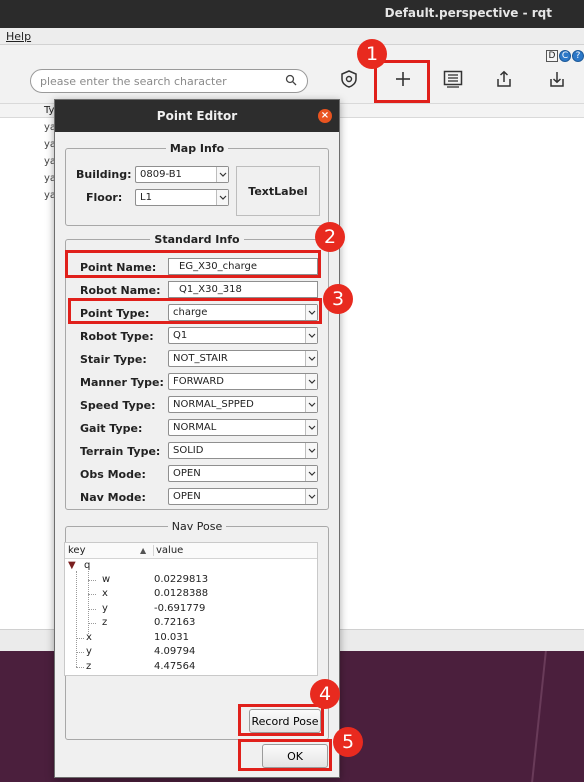  I want to click on tree-header-value: value, so click(168, 550).